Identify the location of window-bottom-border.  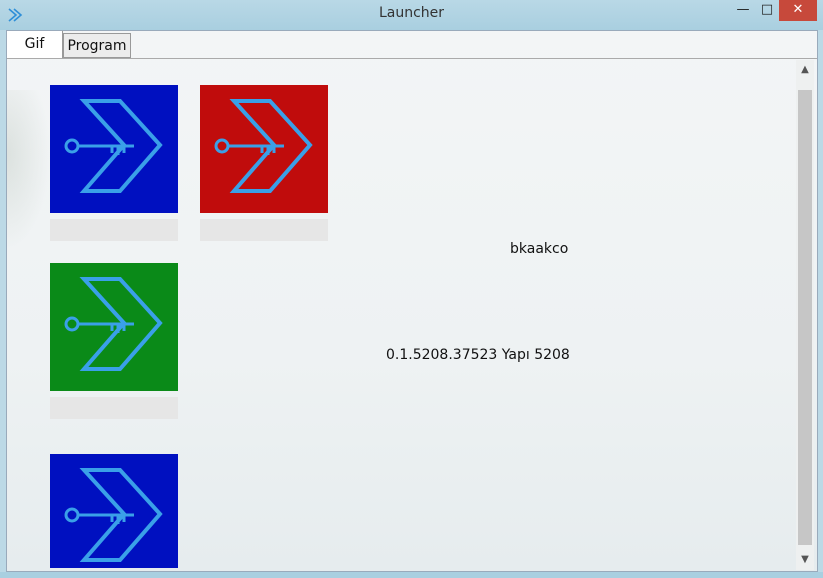
(411, 575).